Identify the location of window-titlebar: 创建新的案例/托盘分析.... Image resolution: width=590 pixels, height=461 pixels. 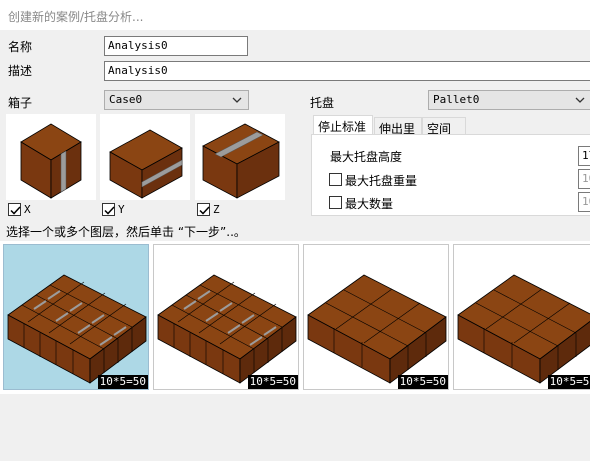
(295, 15).